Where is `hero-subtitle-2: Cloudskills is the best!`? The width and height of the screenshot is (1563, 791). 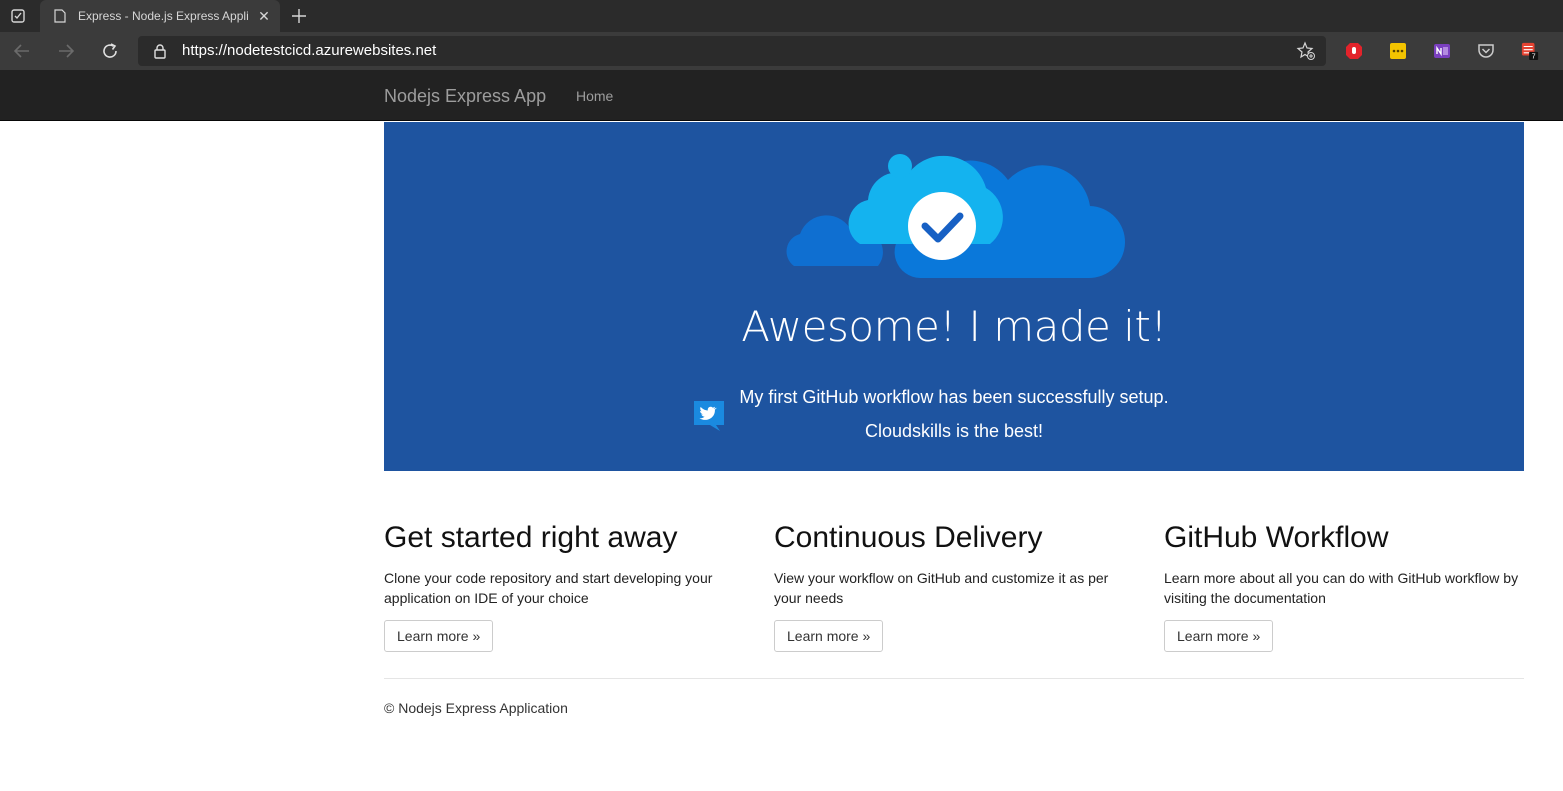
hero-subtitle-2: Cloudskills is the best! is located at coordinates (954, 431).